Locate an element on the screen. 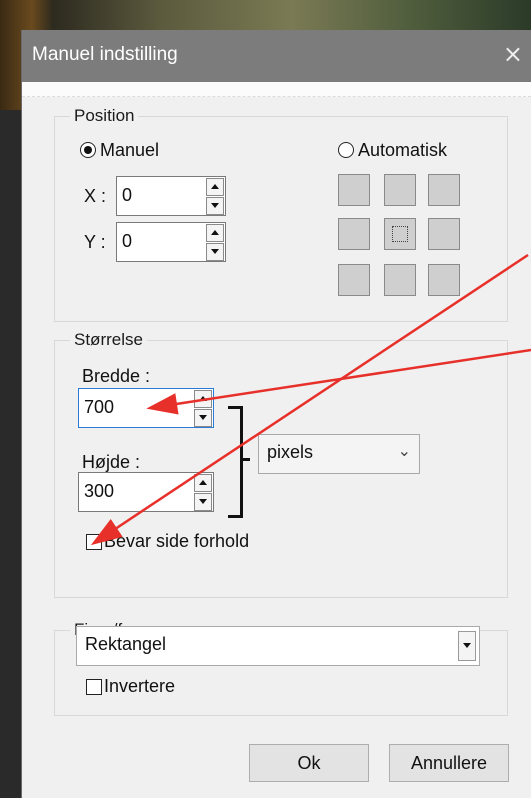 The image size is (531, 798). arrow-to-width-field-head is located at coordinates (162, 404).